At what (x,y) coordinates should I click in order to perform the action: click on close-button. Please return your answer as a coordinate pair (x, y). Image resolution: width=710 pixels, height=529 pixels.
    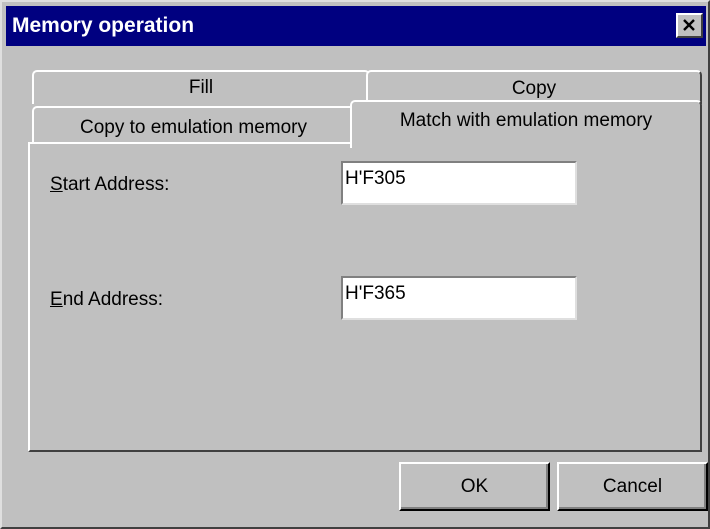
    Looking at the image, I should click on (689, 25).